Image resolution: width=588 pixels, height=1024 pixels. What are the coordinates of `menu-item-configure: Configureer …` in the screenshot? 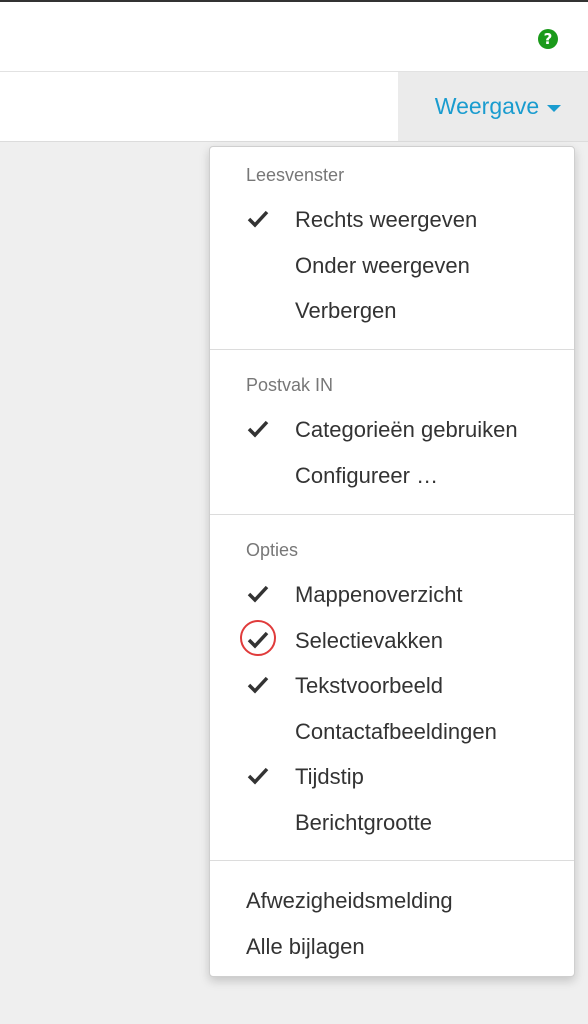 It's located at (392, 475).